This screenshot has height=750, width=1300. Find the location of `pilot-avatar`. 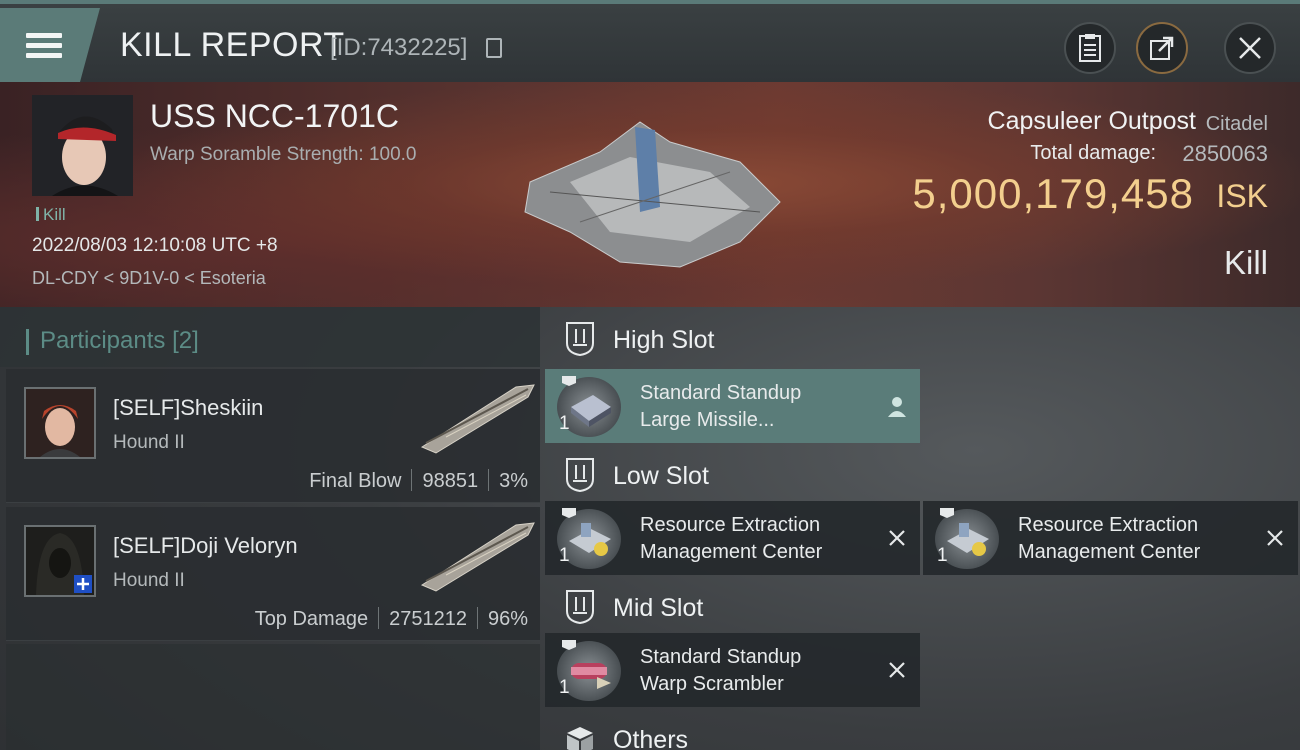

pilot-avatar is located at coordinates (82, 145).